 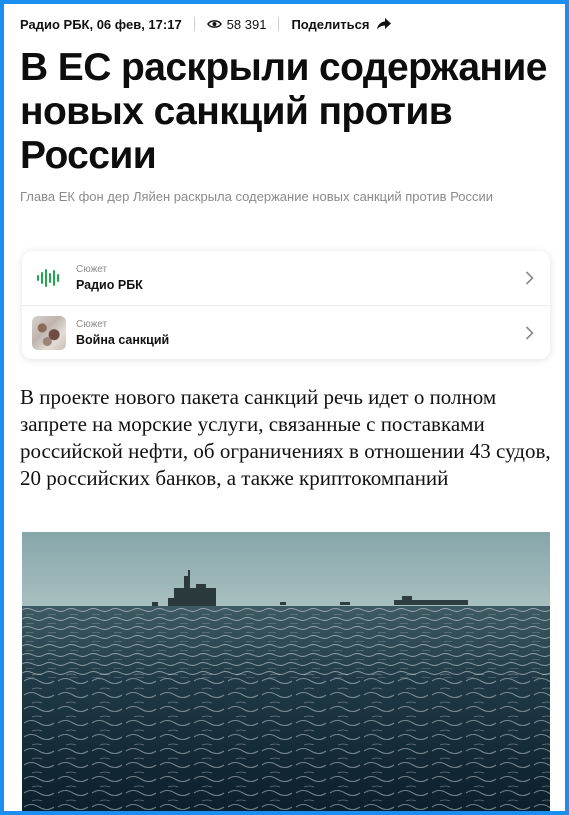 What do you see at coordinates (246, 24) in the screenshot?
I see `views-count: 58 391` at bounding box center [246, 24].